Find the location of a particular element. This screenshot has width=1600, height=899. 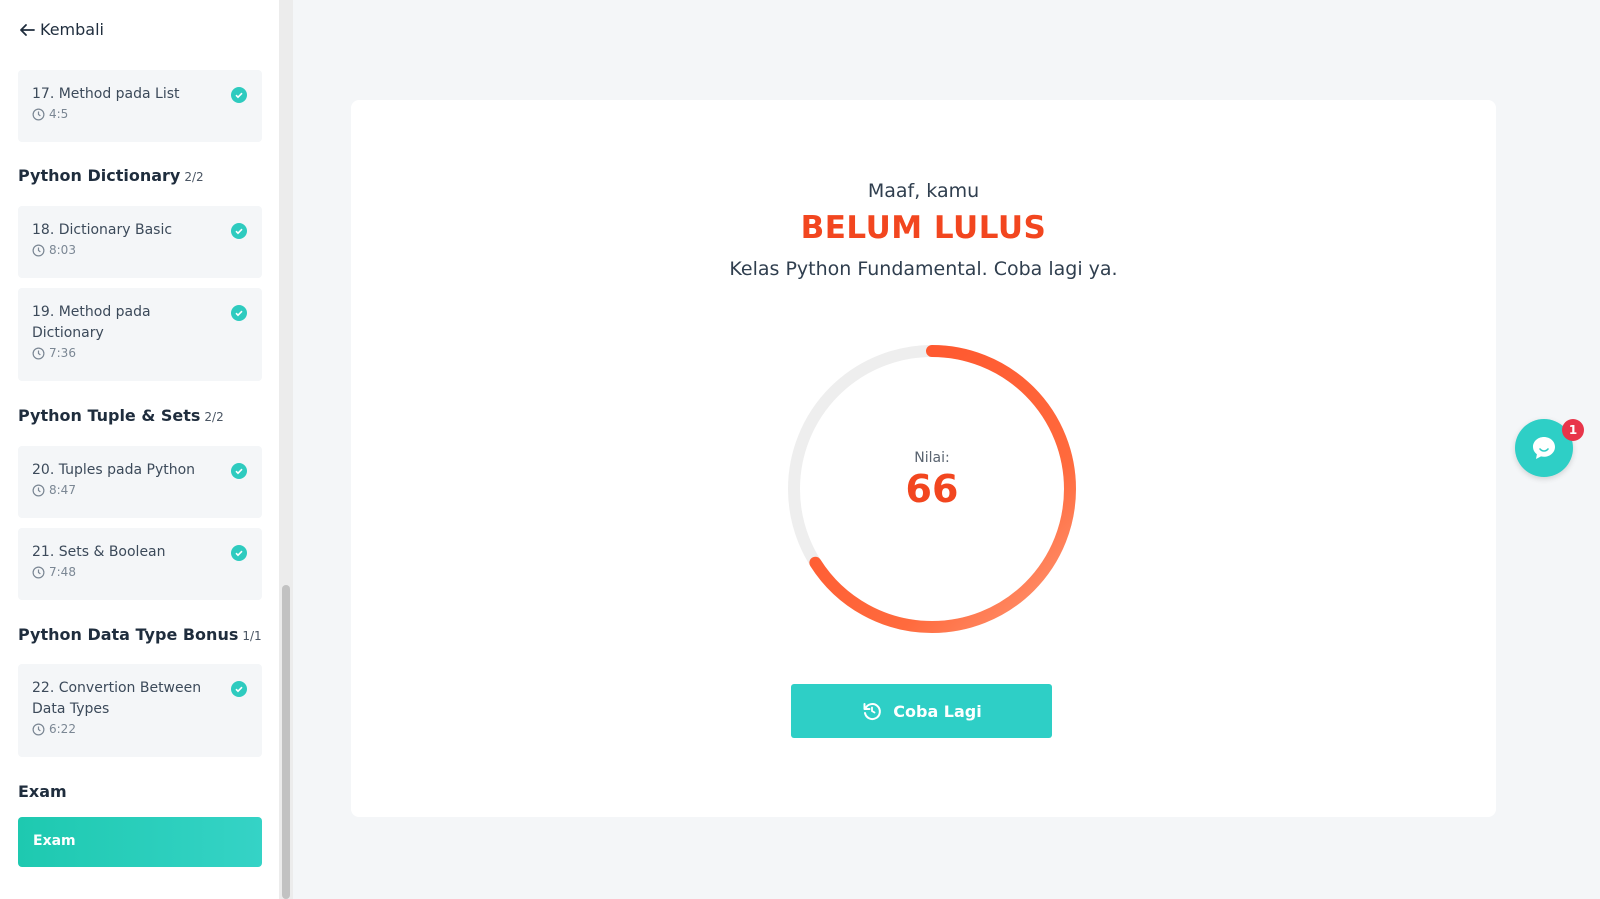

arrow-left-icon is located at coordinates (27, 29).